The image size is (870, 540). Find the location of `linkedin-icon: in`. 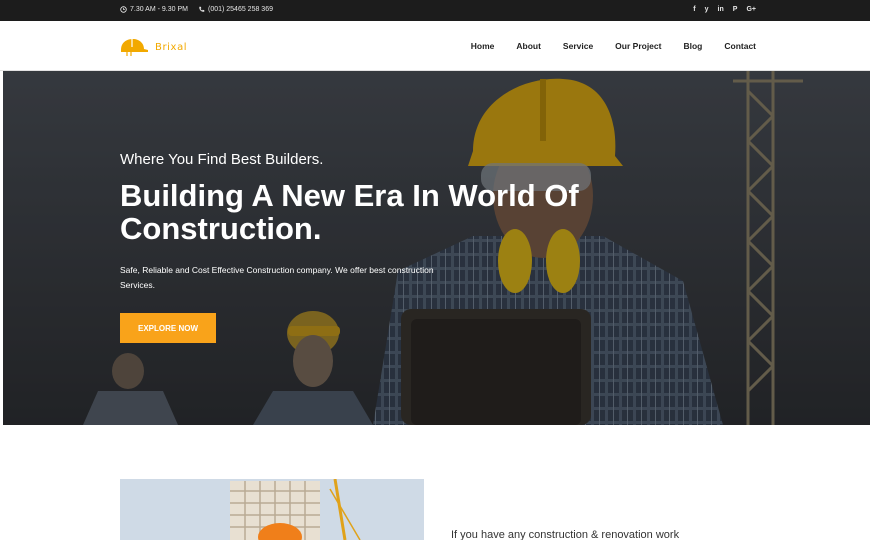

linkedin-icon: in is located at coordinates (721, 9).